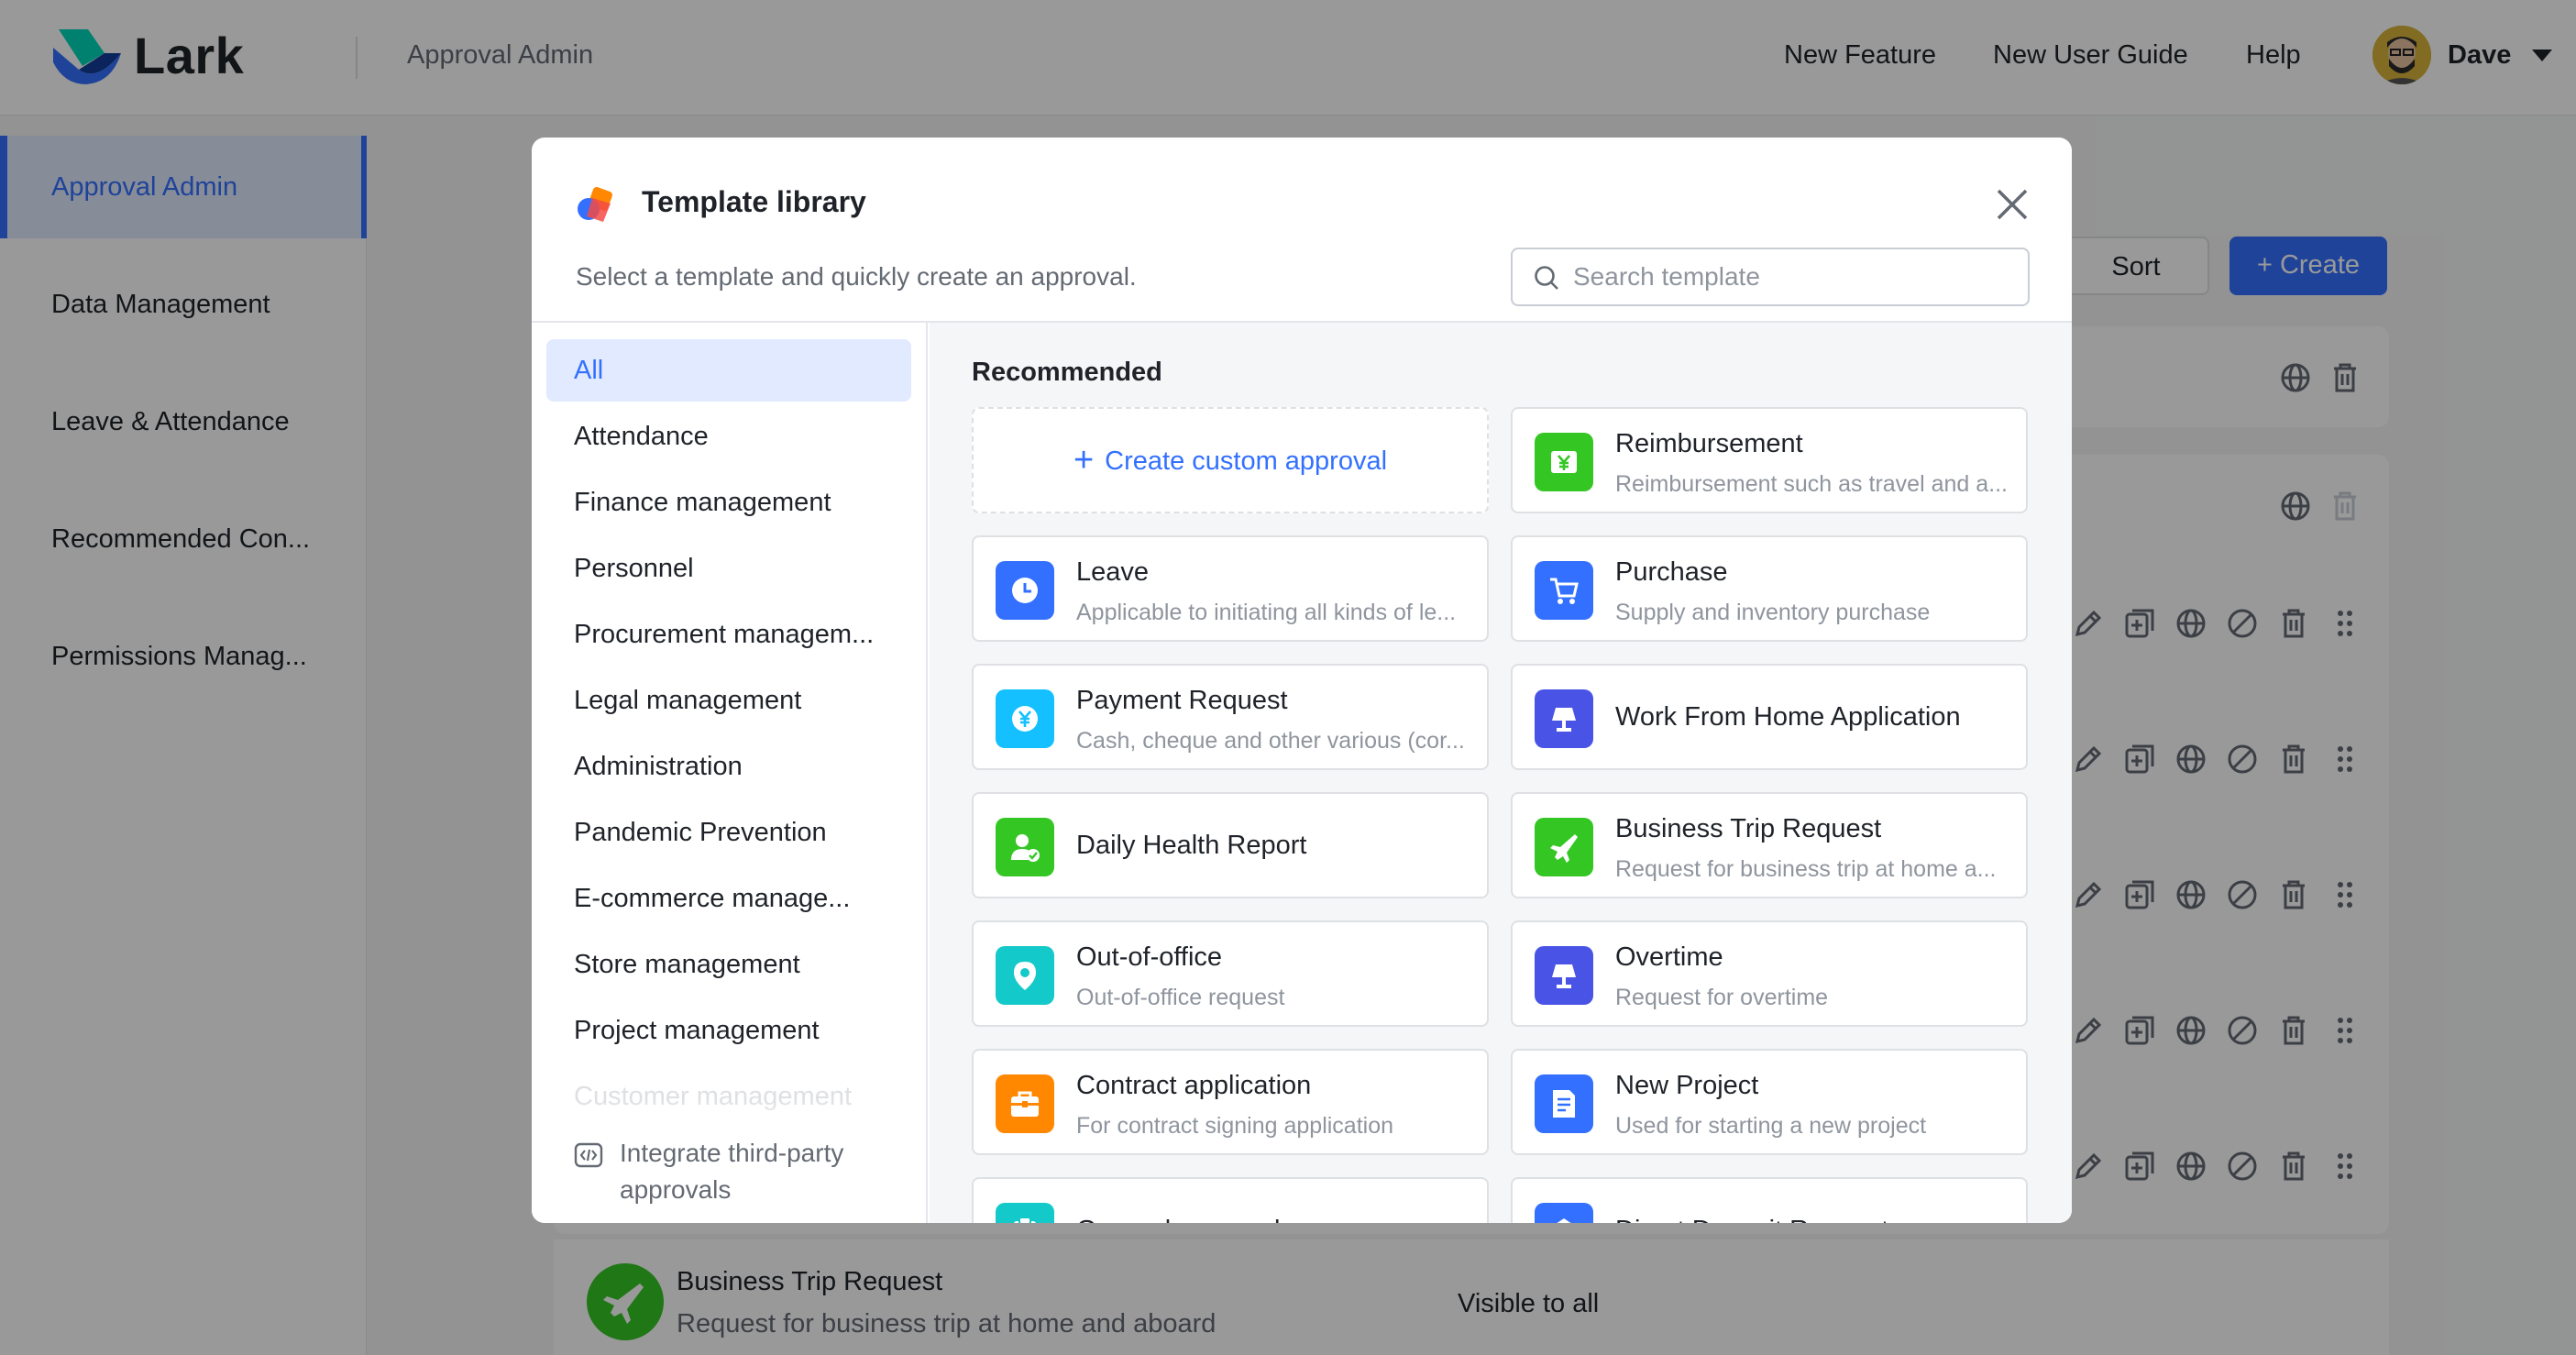 This screenshot has width=2576, height=1355. Describe the element at coordinates (1815, 1219) in the screenshot. I see `template-card-title: Direct Deposit Request` at that location.